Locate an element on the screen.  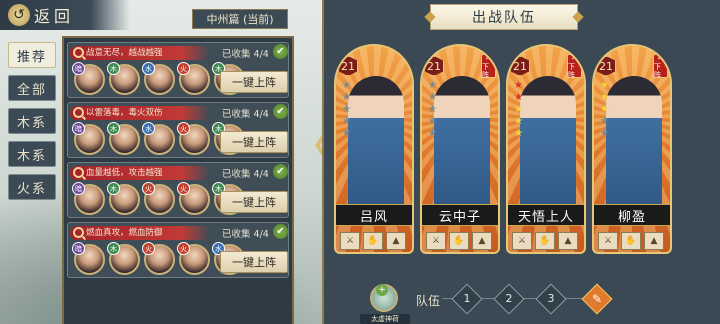
category-tab-wood-1: 木系 is located at coordinates (32, 121).